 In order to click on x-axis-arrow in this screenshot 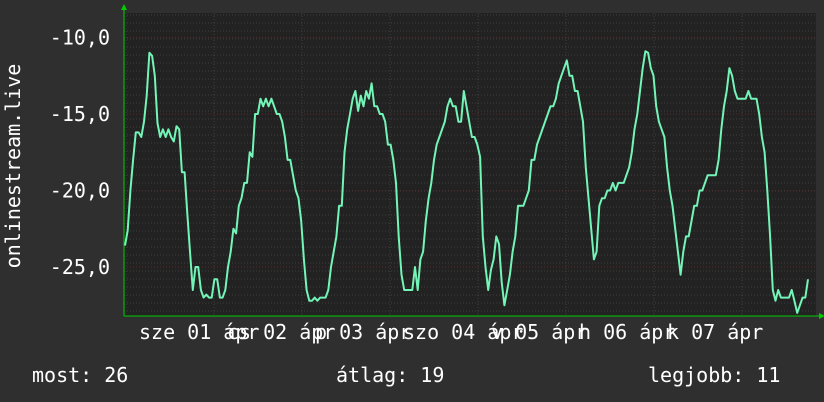, I will do `click(821, 316)`.